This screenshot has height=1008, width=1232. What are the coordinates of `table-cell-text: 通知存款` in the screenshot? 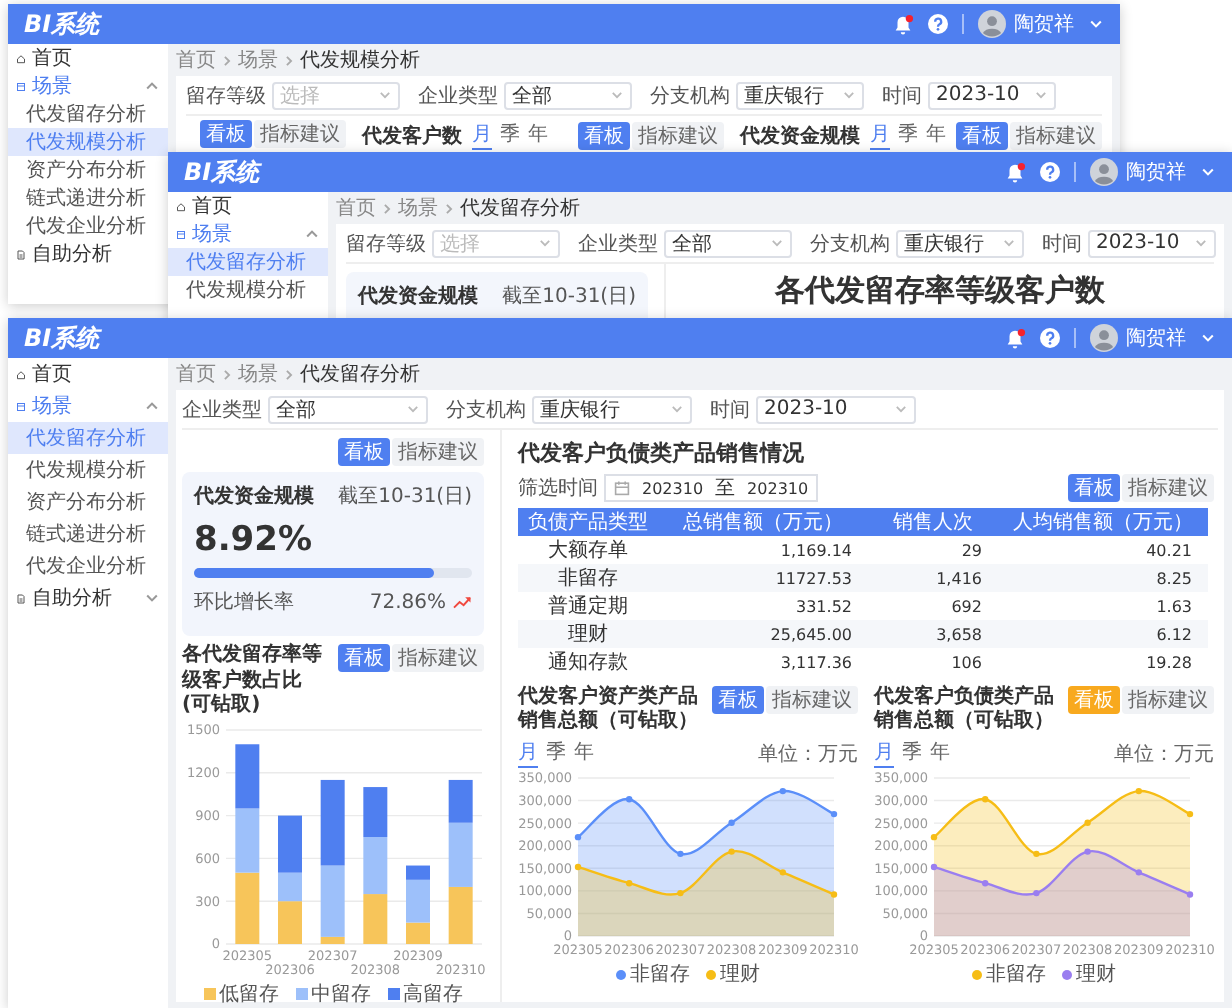 It's located at (588, 662).